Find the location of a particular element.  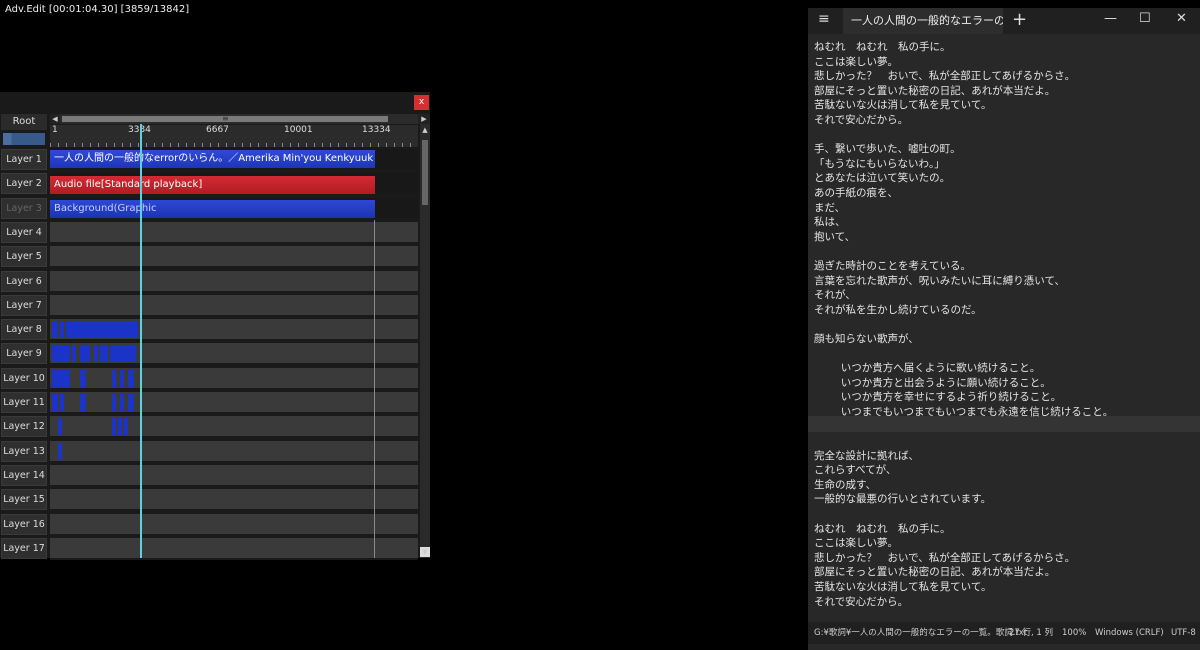

layer-button: Layer 9 is located at coordinates (24, 354).